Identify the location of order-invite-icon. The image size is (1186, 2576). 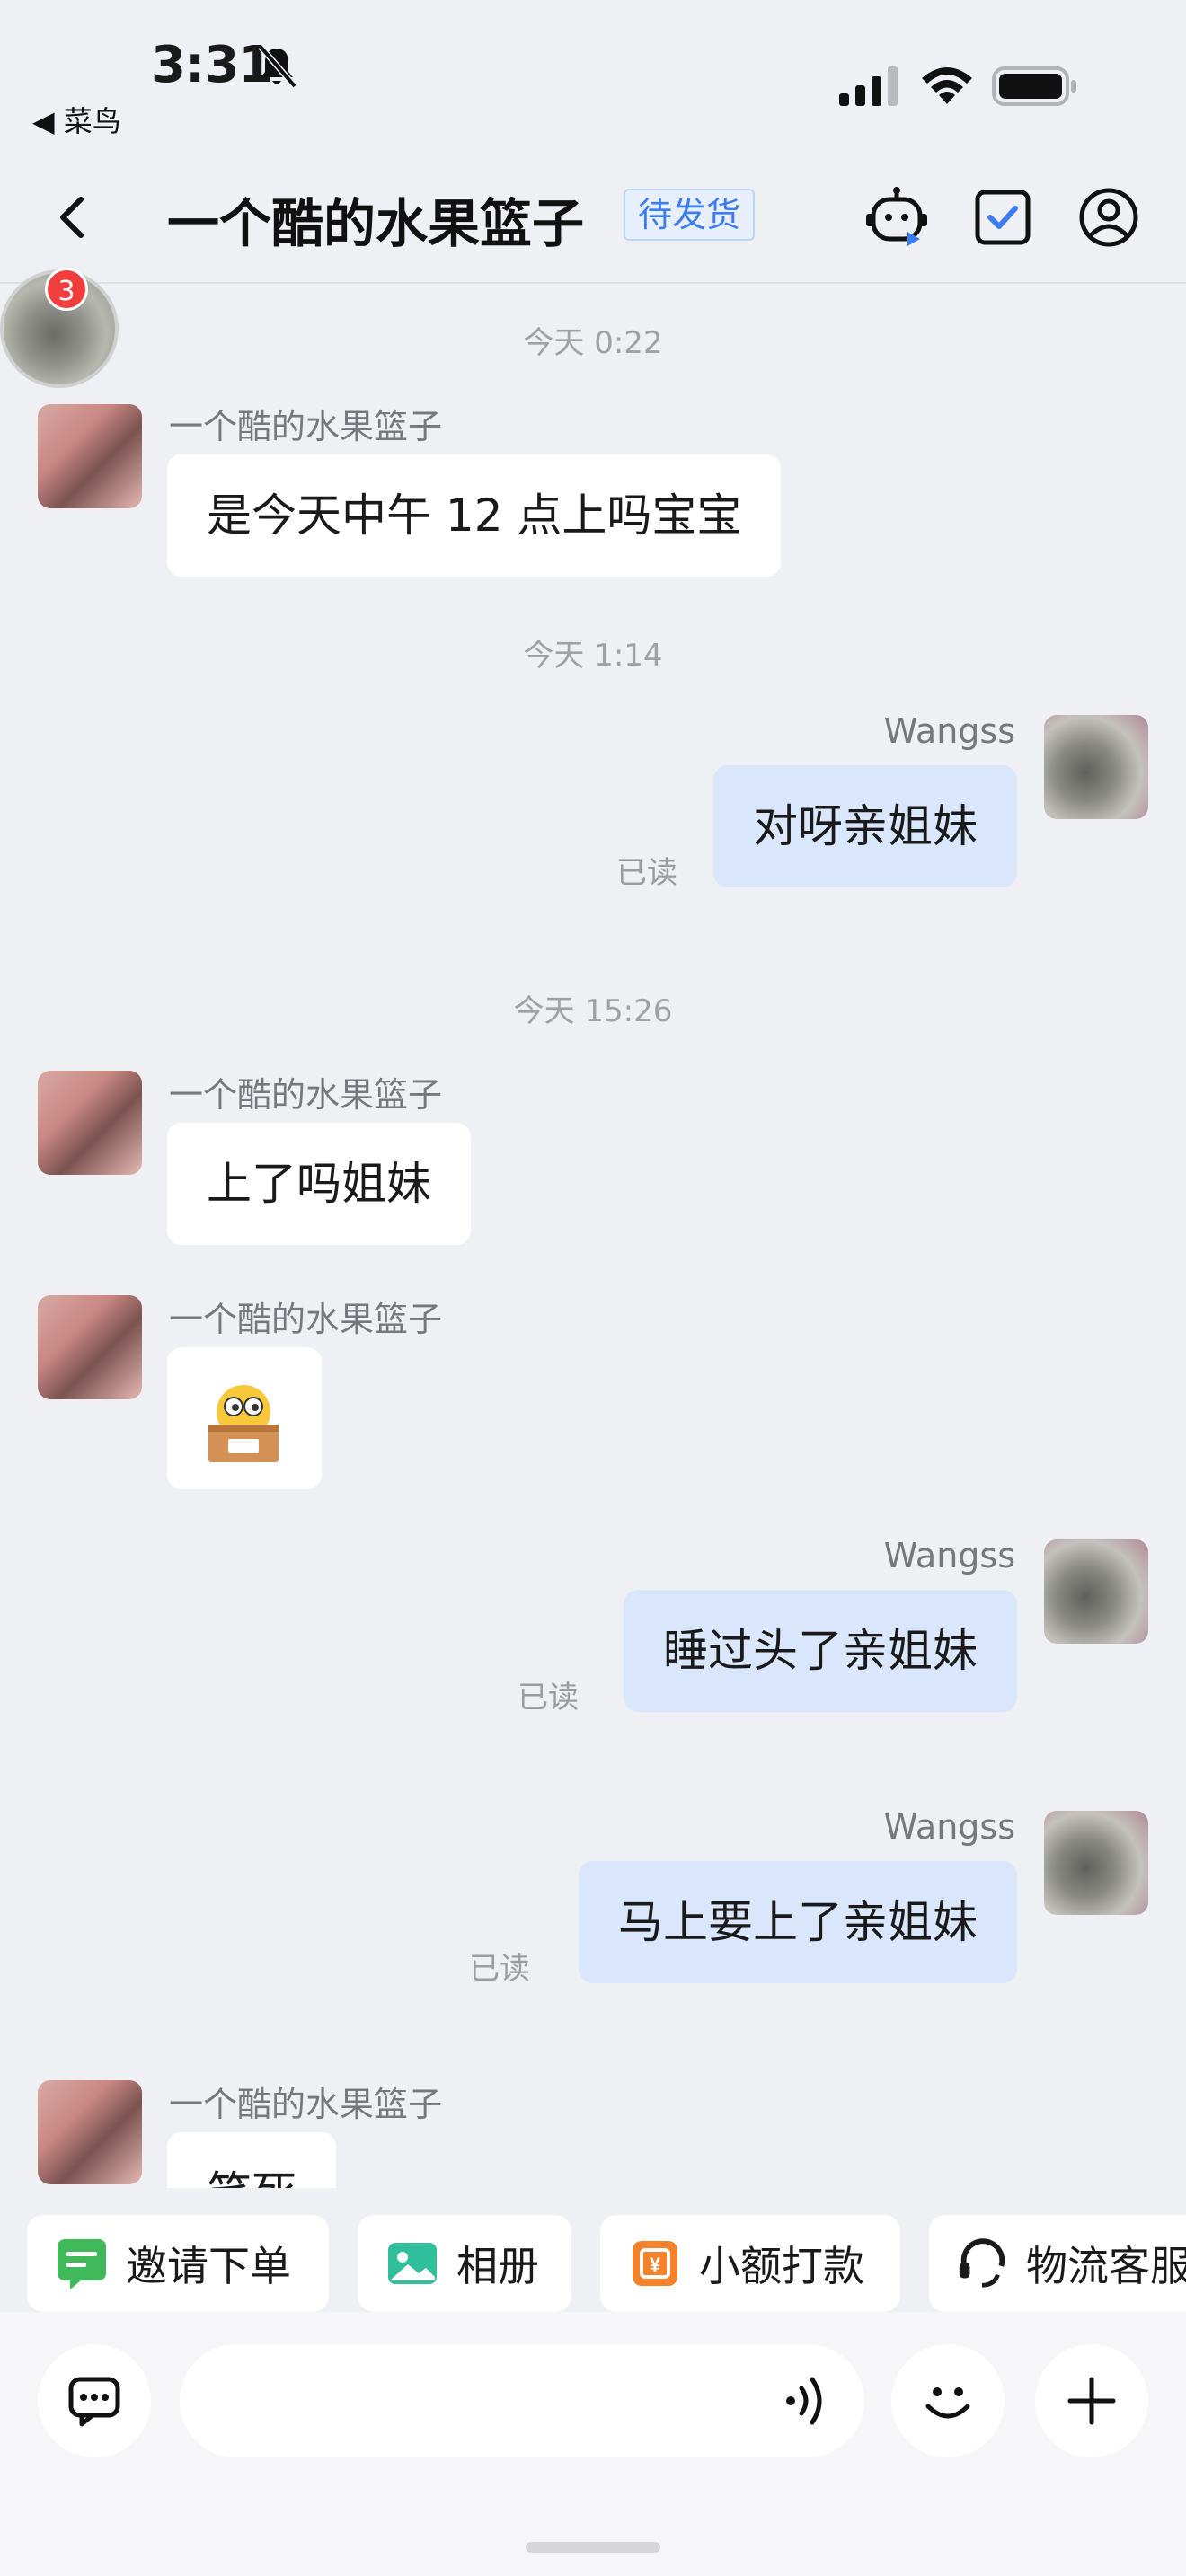
(82, 2264).